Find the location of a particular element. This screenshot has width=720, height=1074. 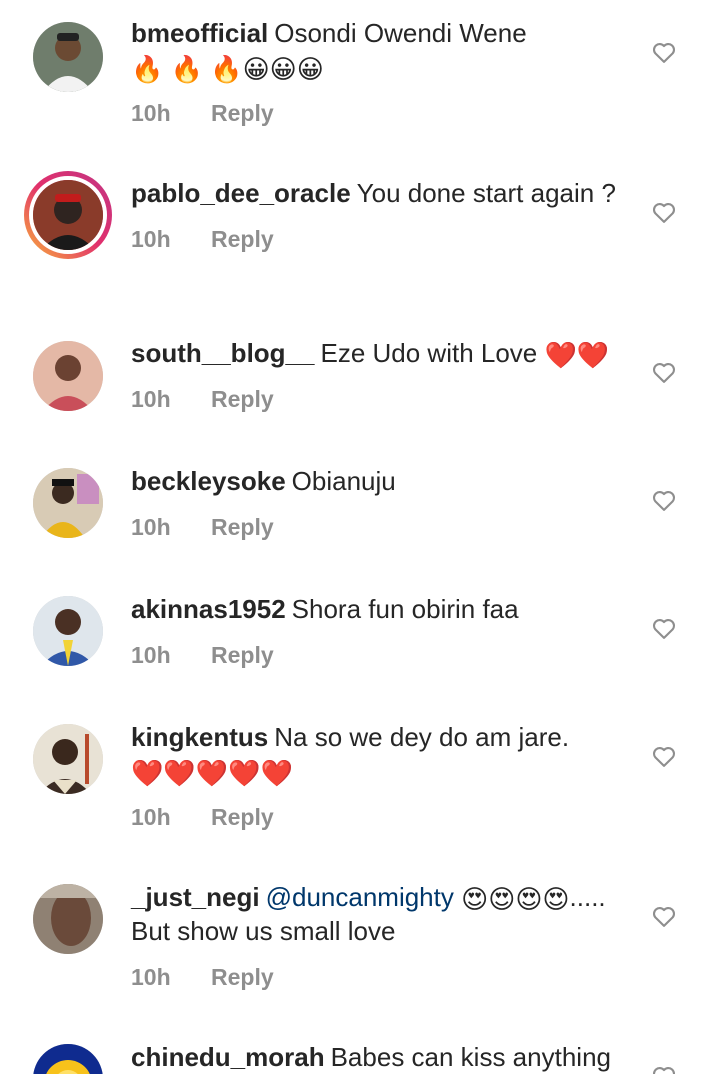

comment-text: beckleysoke Obianuju is located at coordinates (381, 481).